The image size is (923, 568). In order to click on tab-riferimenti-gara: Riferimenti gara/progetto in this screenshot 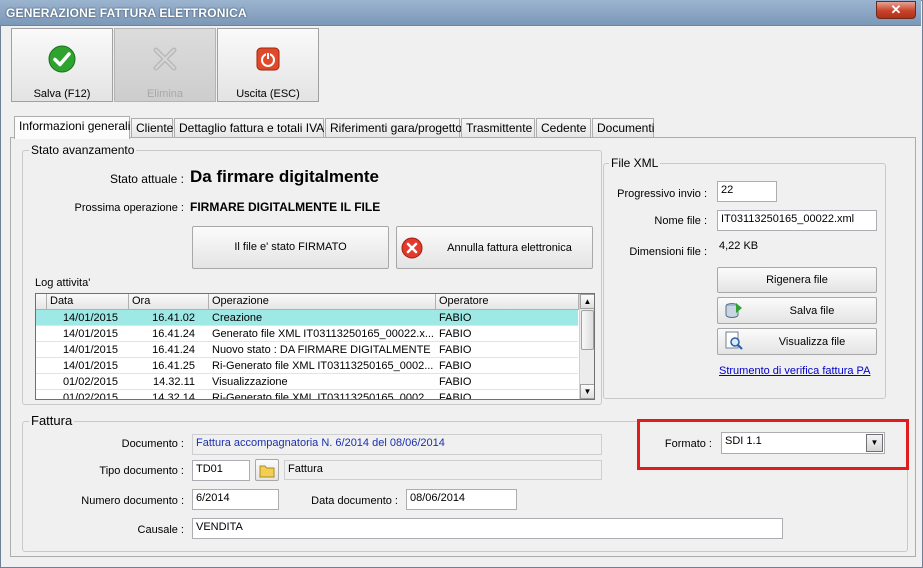, I will do `click(393, 128)`.